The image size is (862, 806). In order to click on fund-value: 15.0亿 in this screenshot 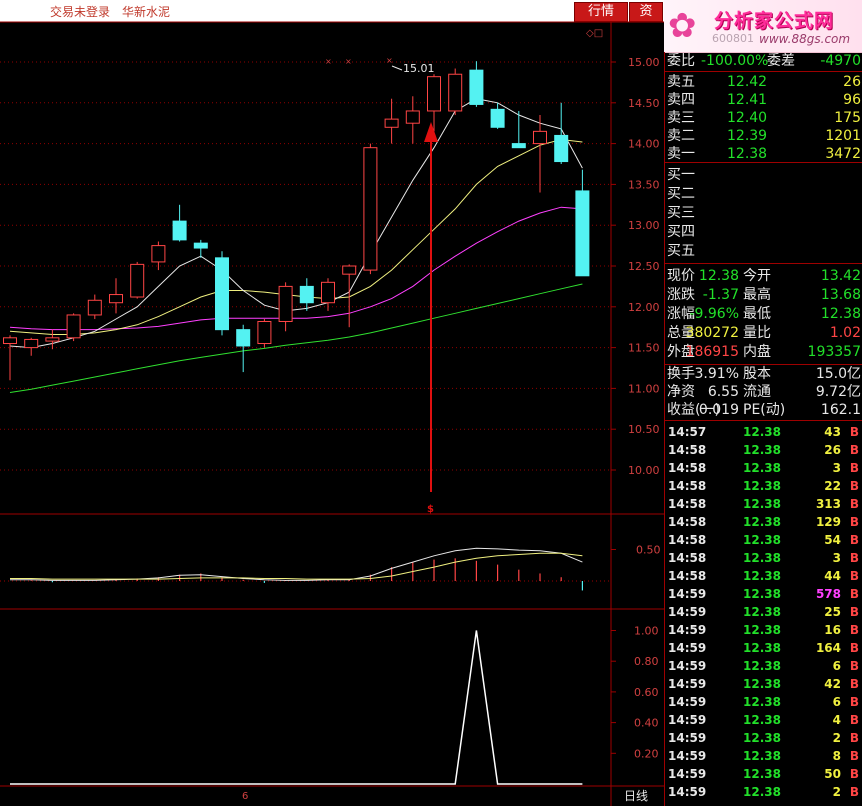, I will do `click(838, 374)`.